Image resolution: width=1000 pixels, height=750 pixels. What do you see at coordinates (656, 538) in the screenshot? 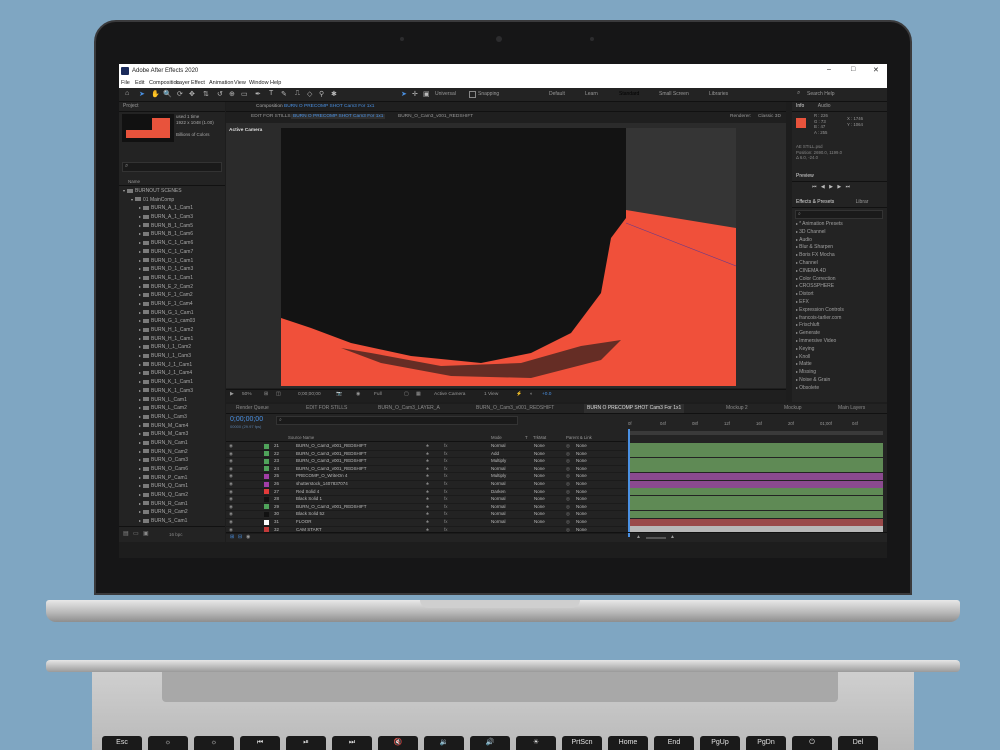
I see `zoom-slider` at bounding box center [656, 538].